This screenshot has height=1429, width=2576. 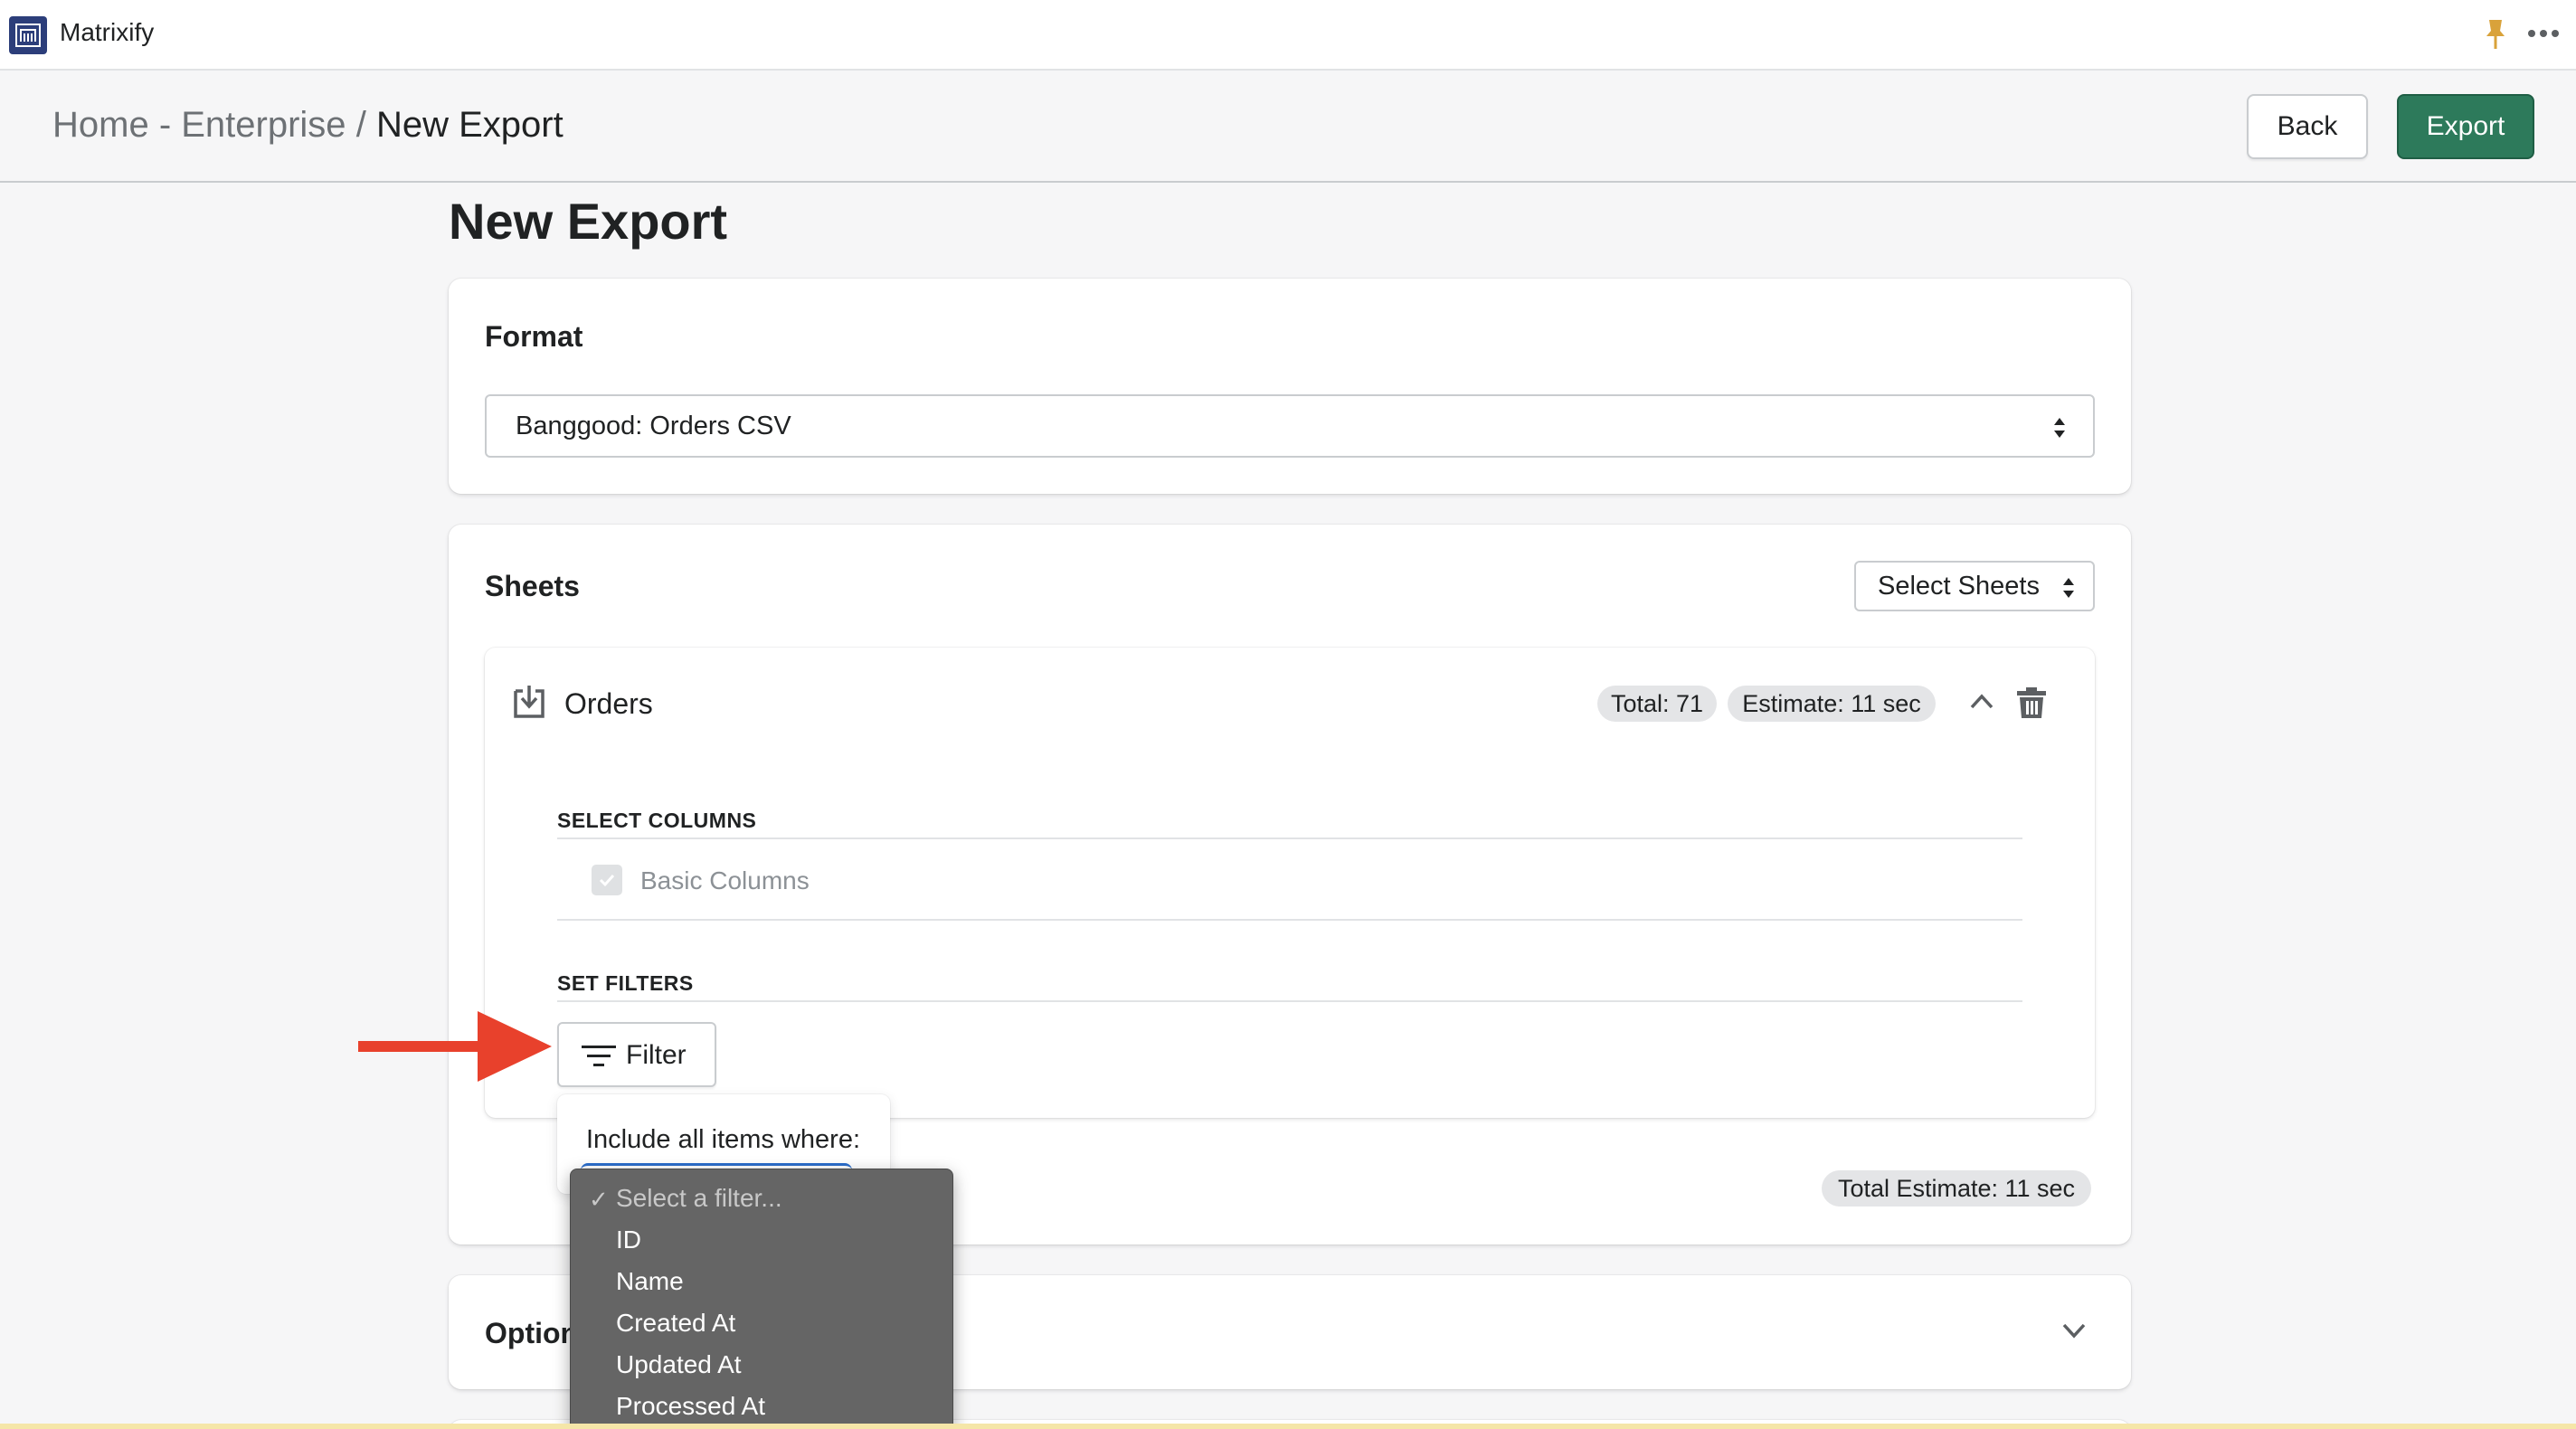 What do you see at coordinates (599, 1199) in the screenshot?
I see `selected-check-icon: ✓` at bounding box center [599, 1199].